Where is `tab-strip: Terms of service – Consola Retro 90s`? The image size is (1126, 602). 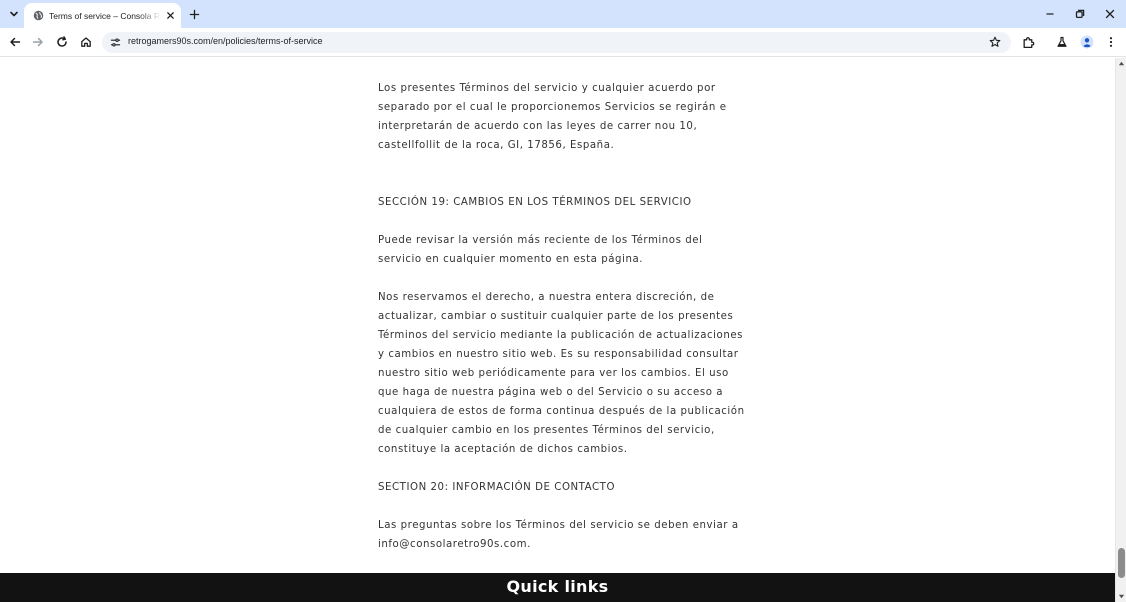 tab-strip: Terms of service – Consola Retro 90s is located at coordinates (563, 14).